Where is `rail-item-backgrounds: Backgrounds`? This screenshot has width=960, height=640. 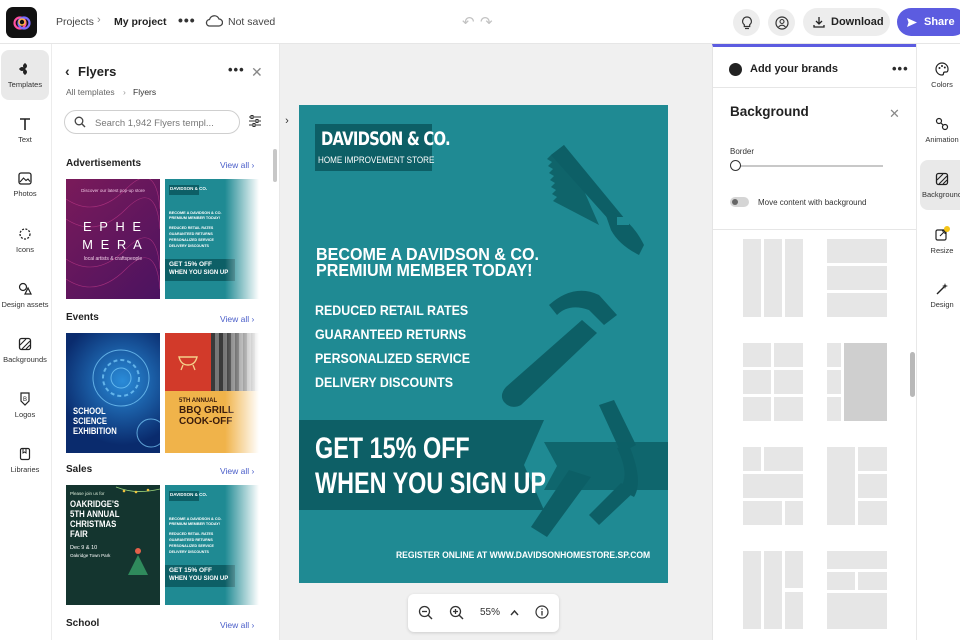
rail-item-backgrounds: Backgrounds is located at coordinates (25, 350).